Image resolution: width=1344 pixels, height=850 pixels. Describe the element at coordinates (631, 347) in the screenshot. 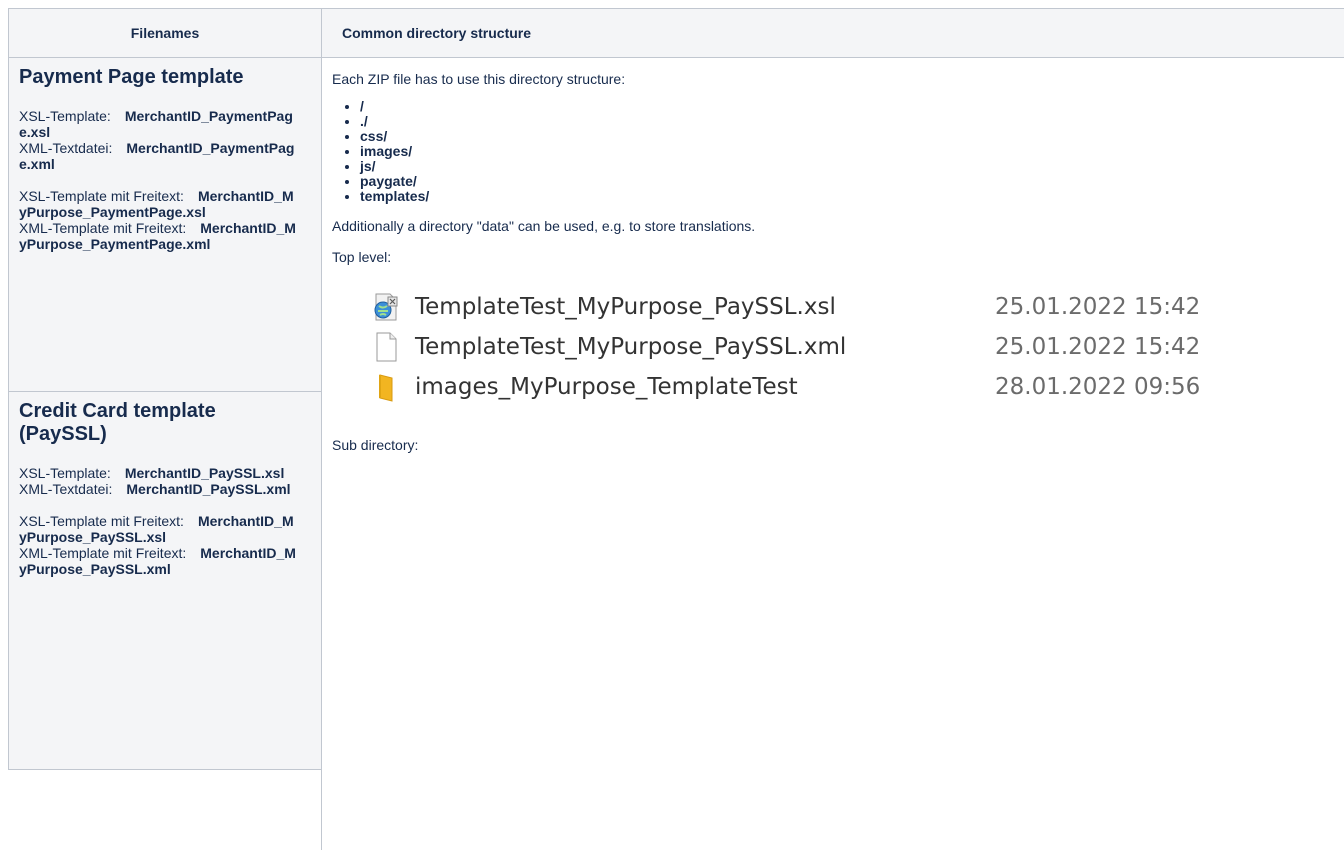

I see `file-name: TemplateTest_MyPurpose_PaySSL.xml` at that location.